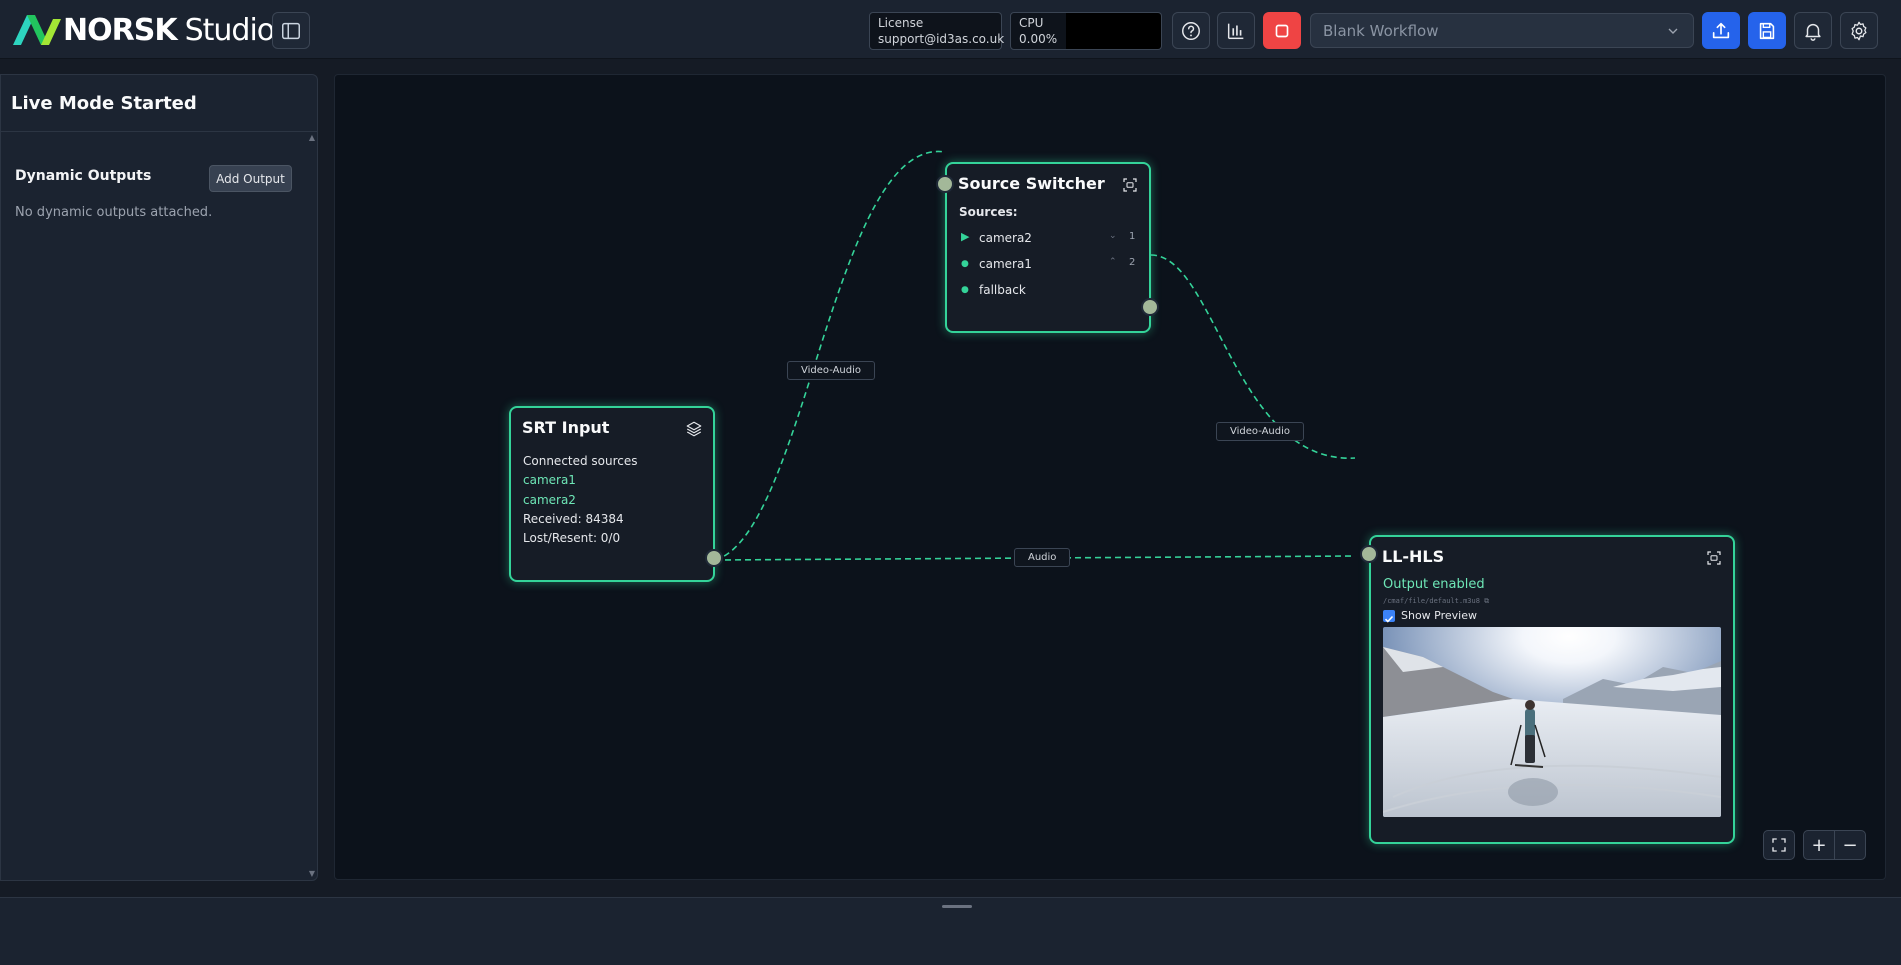 The image size is (1901, 965). I want to click on stop-icon, so click(1282, 30).